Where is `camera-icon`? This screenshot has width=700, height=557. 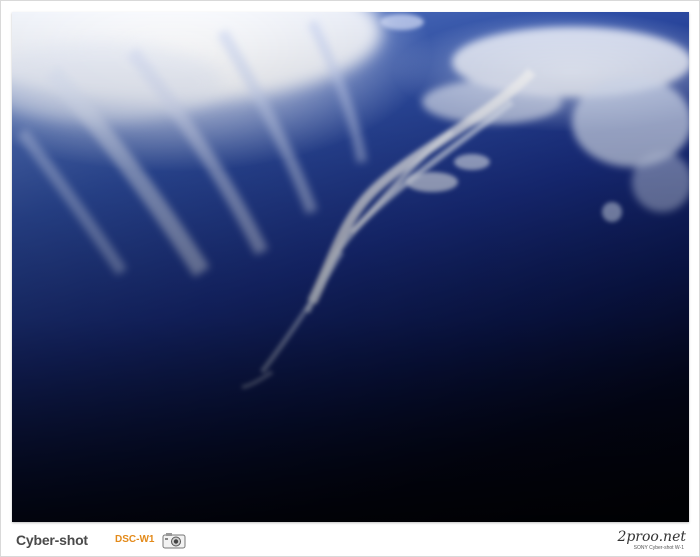
camera-icon is located at coordinates (174, 540).